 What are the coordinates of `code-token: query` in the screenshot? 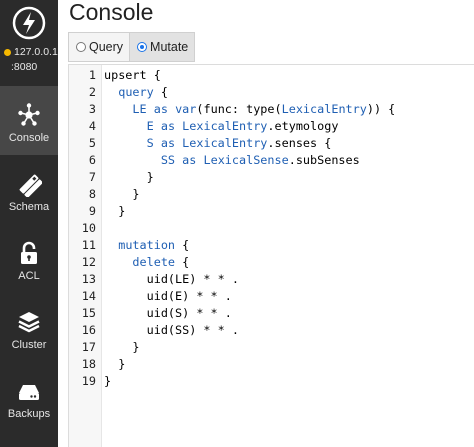 It's located at (136, 92).